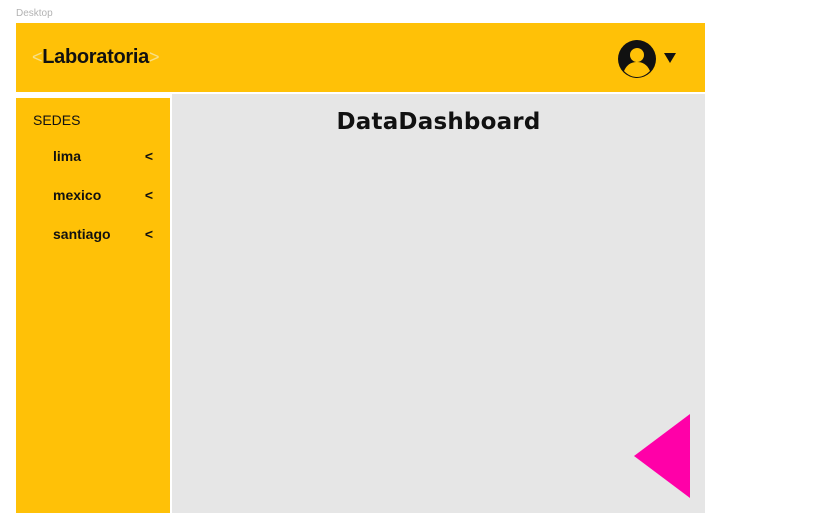  Describe the element at coordinates (37, 57) in the screenshot. I see `logo-bracket-left: <` at that location.